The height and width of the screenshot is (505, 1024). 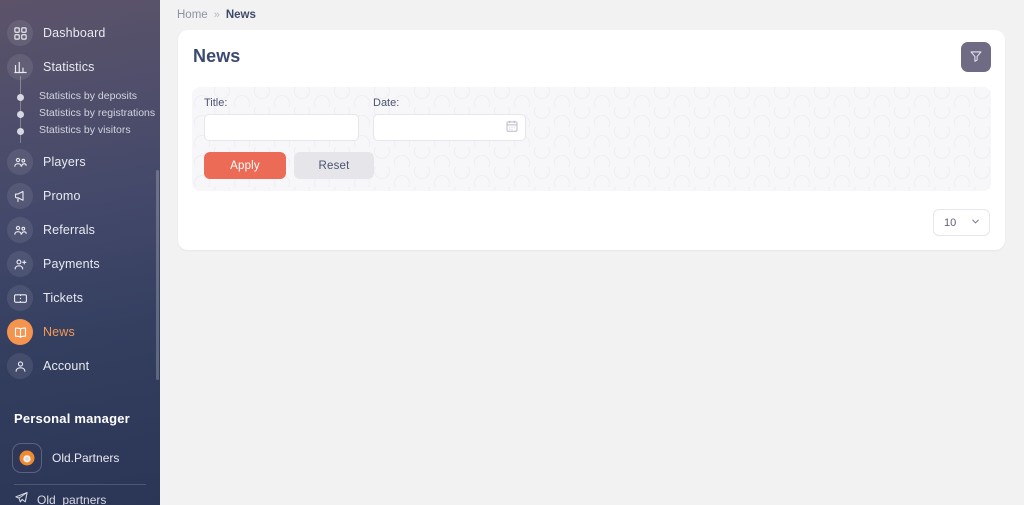 What do you see at coordinates (591, 165) in the screenshot?
I see `filter-actions: Apply Reset` at bounding box center [591, 165].